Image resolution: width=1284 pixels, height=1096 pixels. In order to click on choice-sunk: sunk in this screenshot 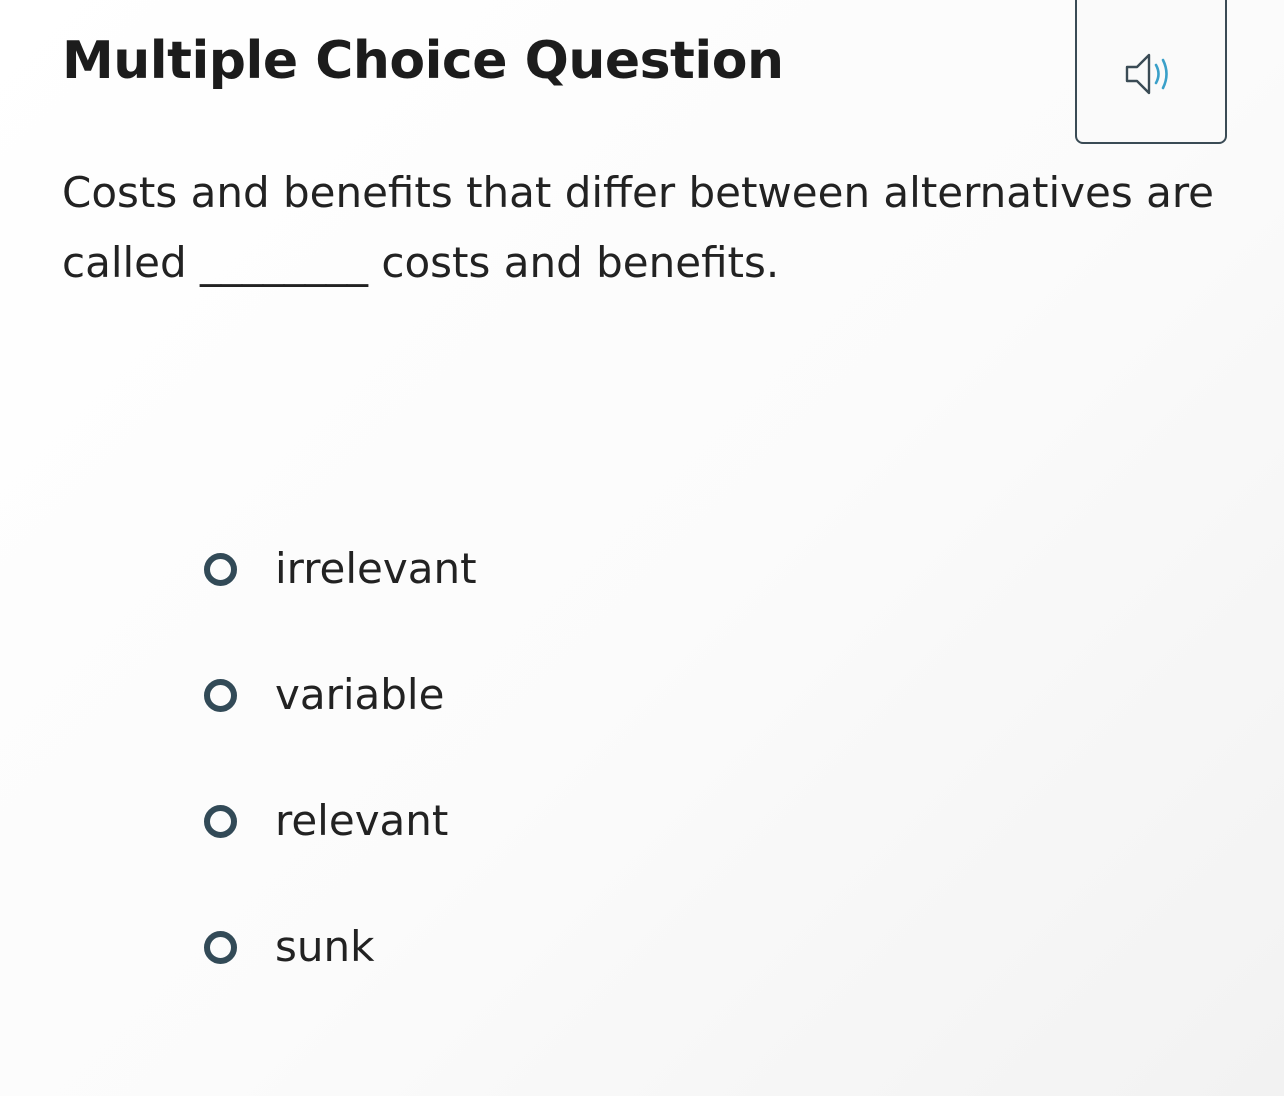, I will do `click(338, 947)`.